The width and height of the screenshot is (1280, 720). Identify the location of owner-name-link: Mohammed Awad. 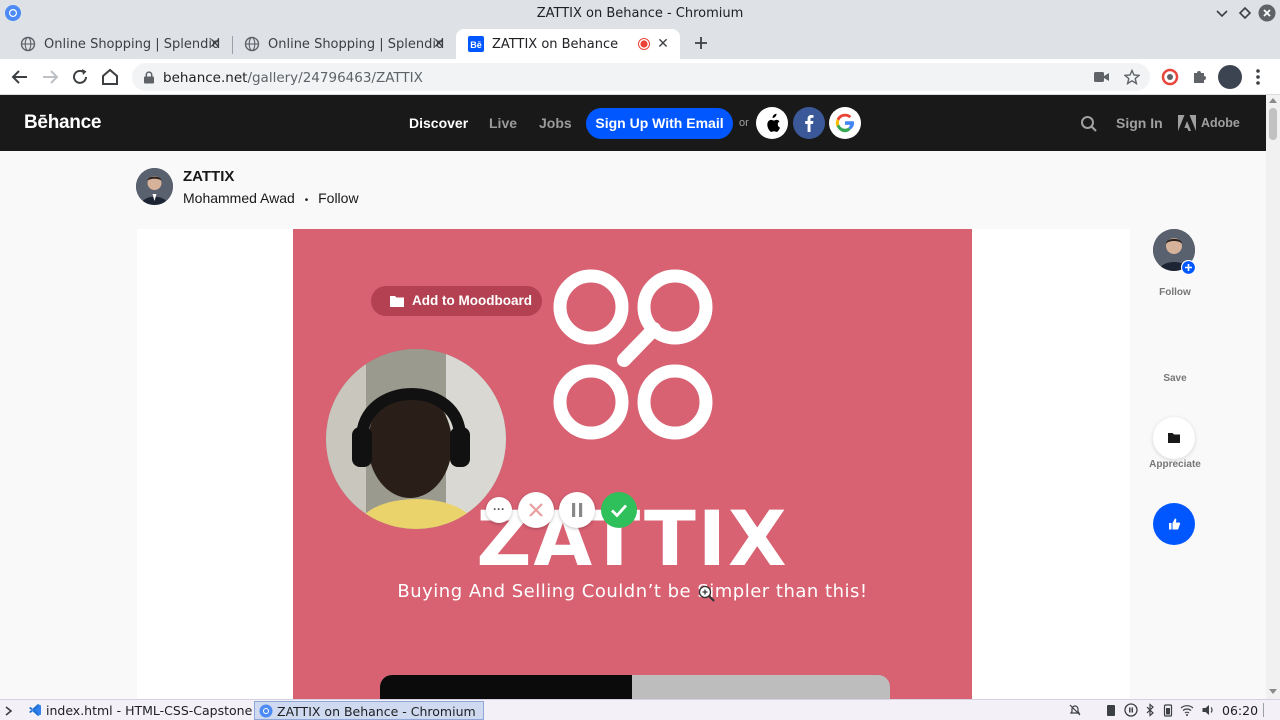
(239, 198).